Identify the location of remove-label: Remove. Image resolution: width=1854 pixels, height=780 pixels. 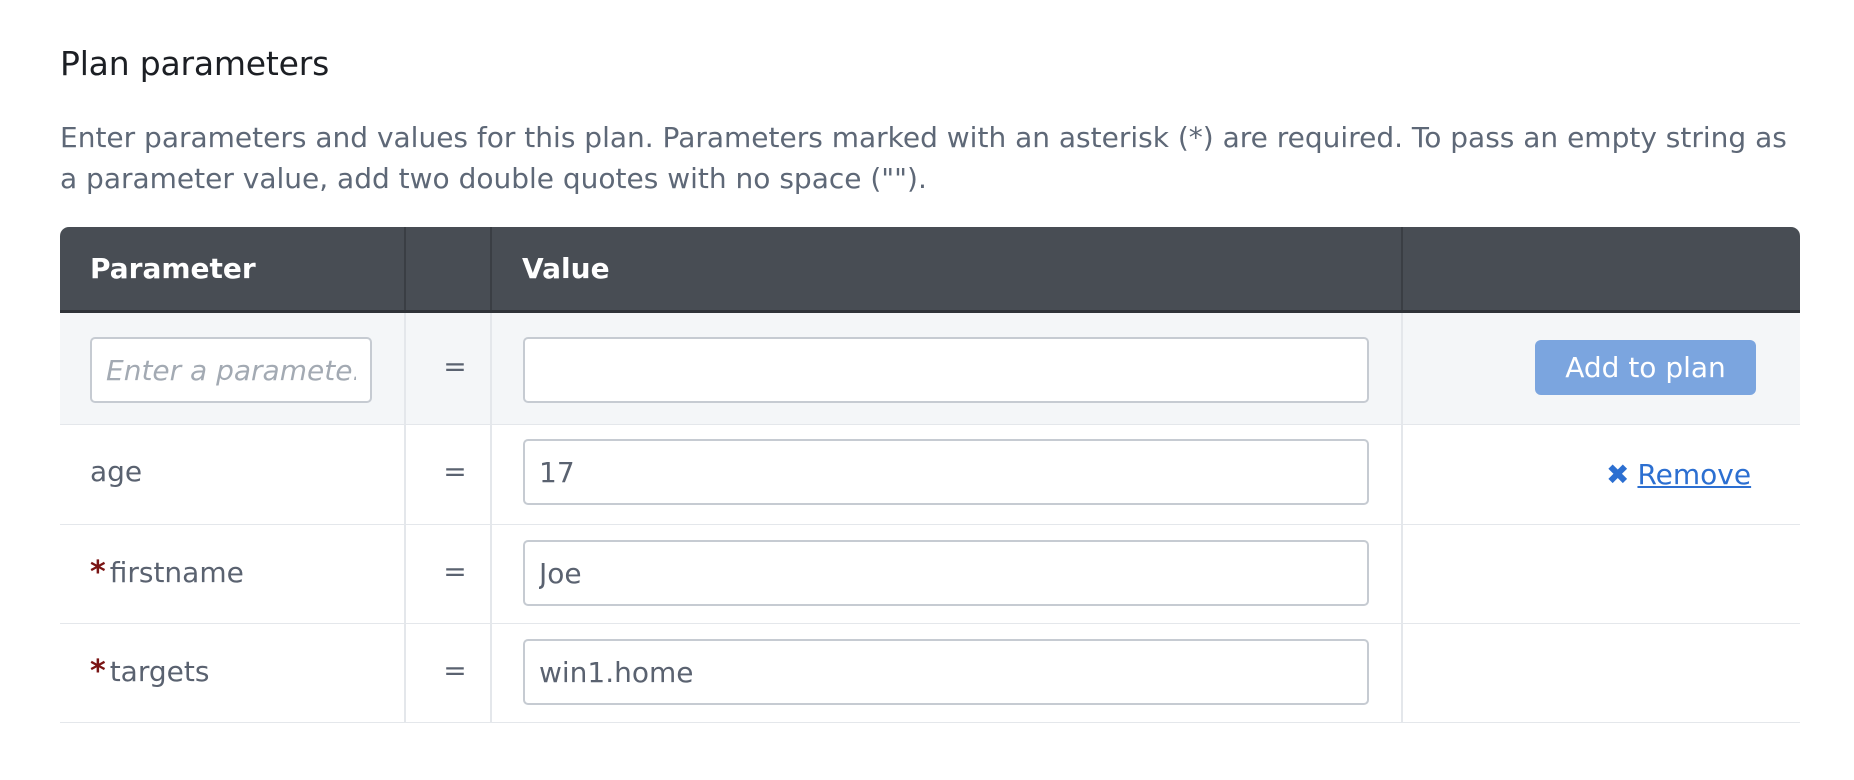
(1694, 474).